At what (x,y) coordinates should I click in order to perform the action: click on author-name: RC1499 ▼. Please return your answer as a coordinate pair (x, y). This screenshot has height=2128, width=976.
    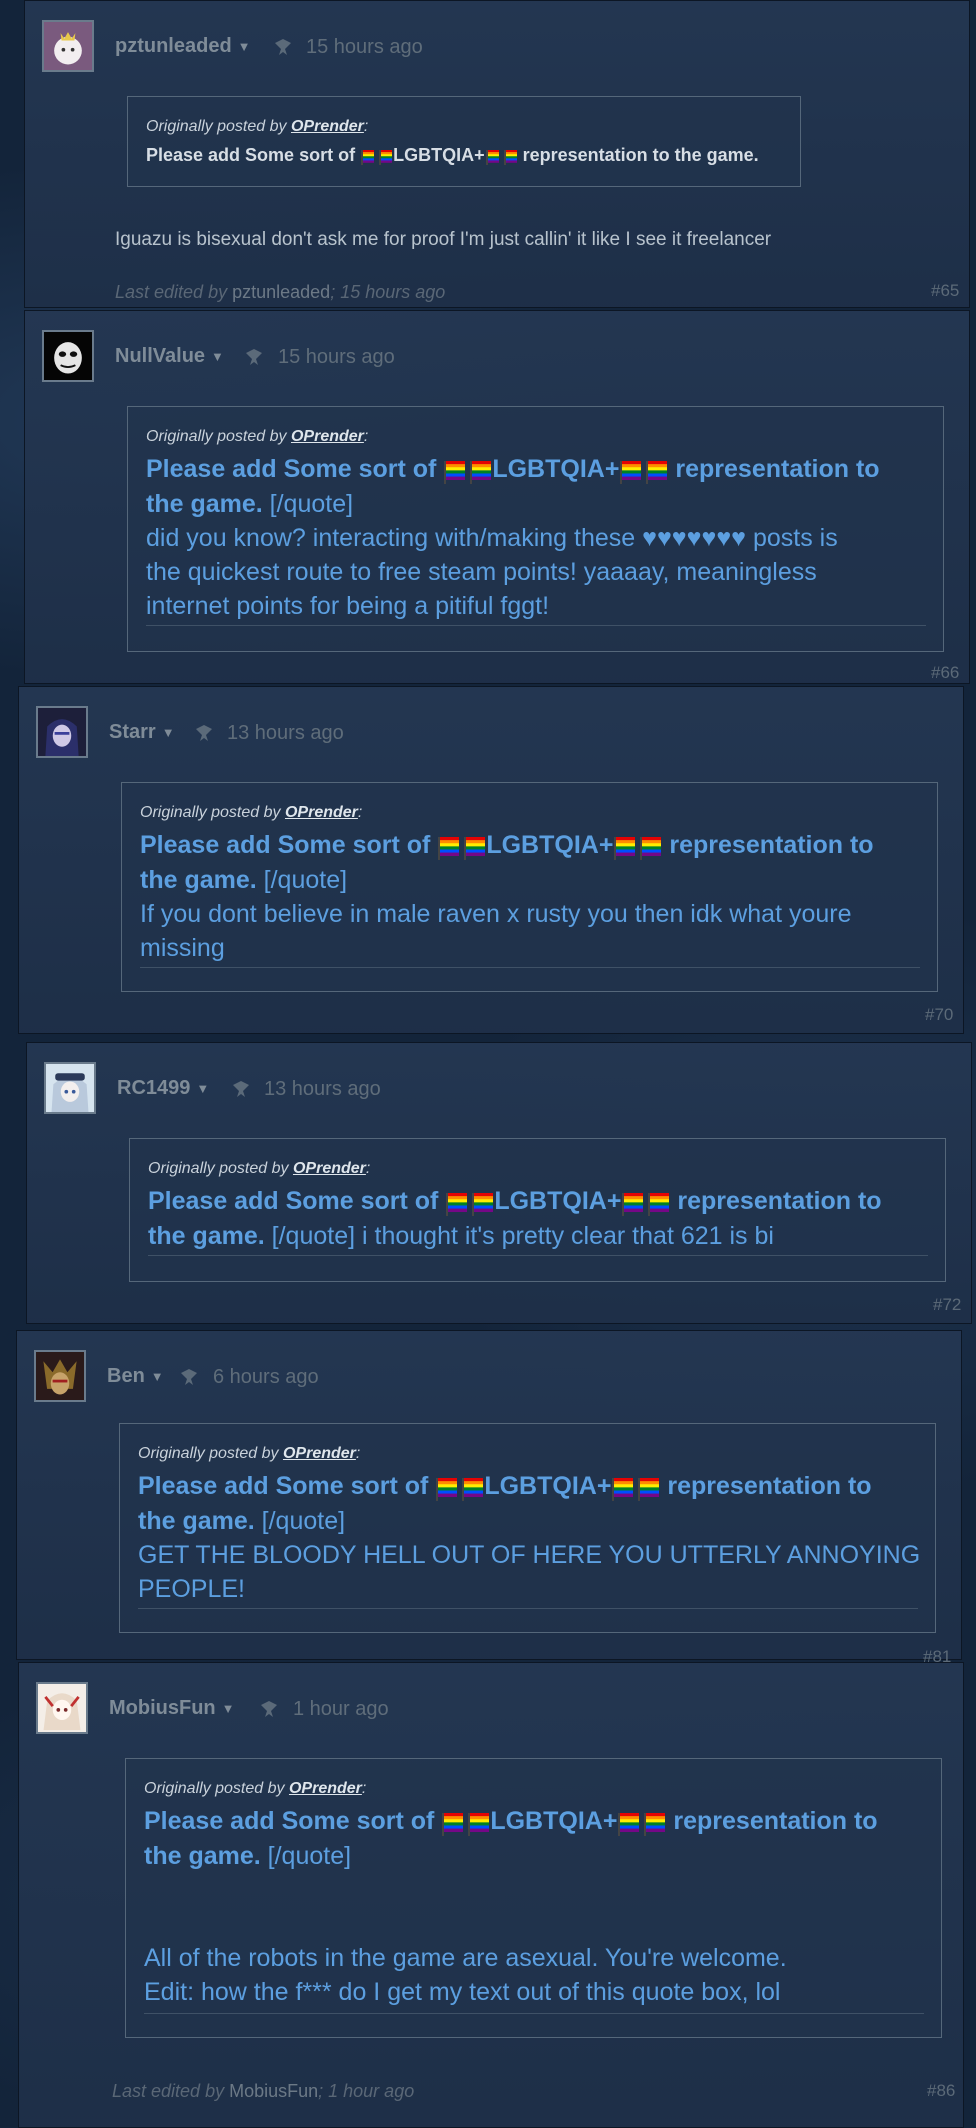
    Looking at the image, I should click on (163, 1088).